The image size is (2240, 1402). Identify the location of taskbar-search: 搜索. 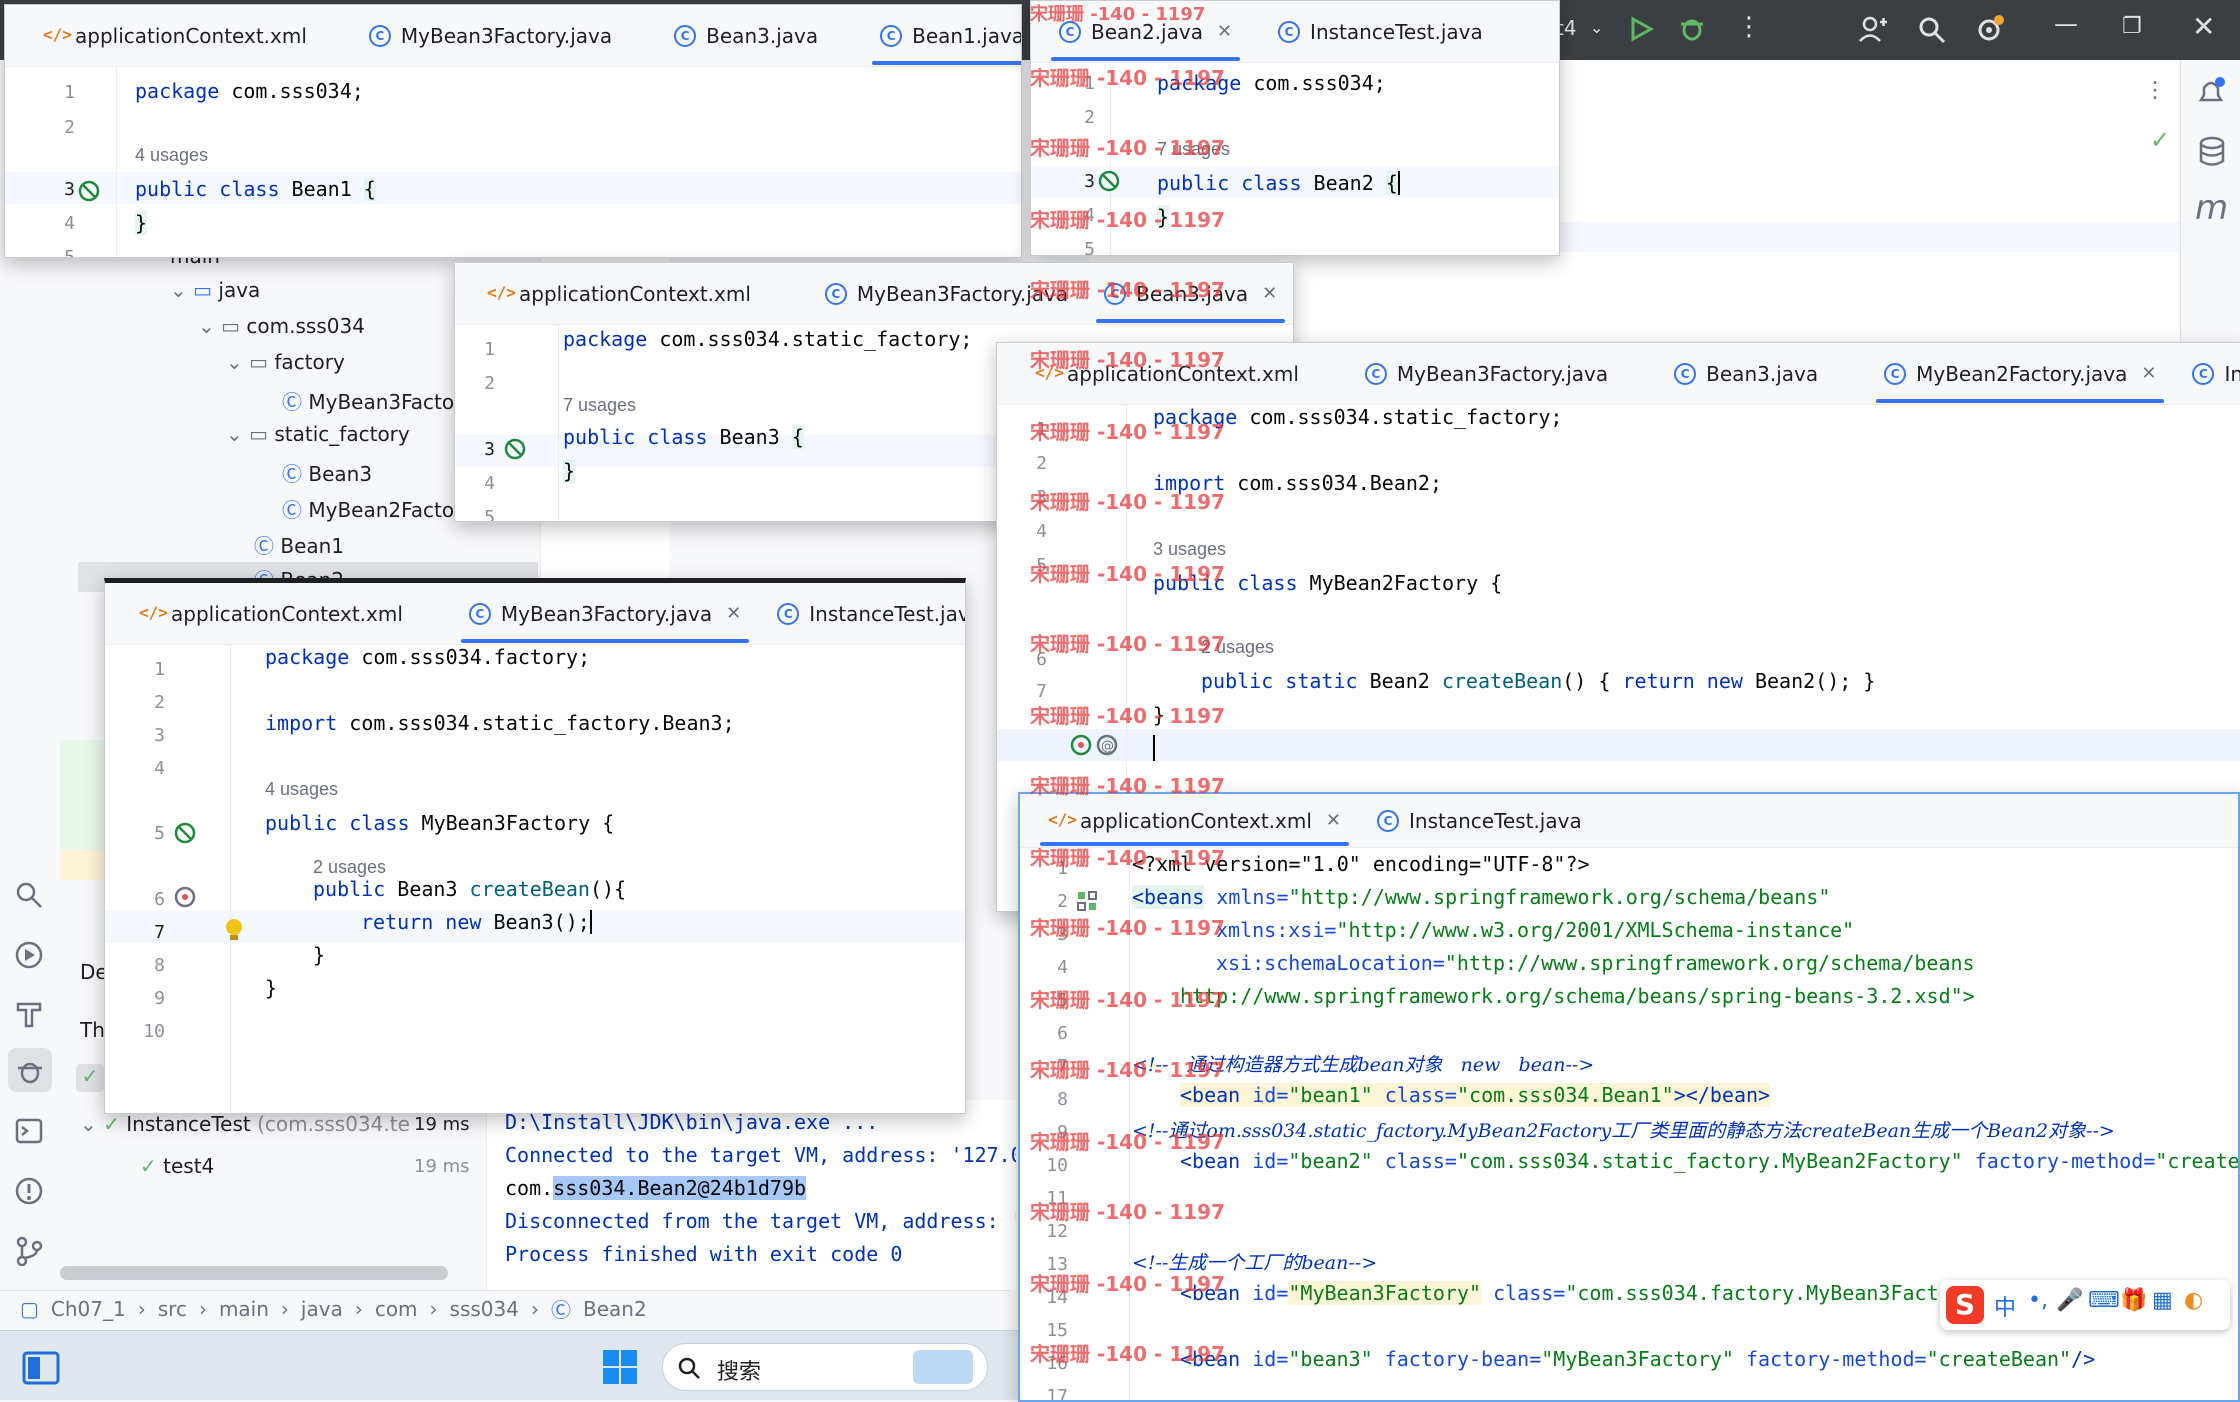
(825, 1367).